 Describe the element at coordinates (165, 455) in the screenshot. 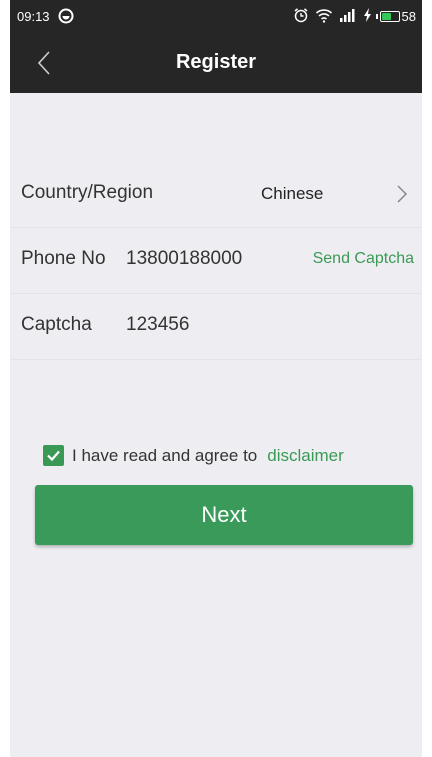

I see `agreement-text: I have read and agree to` at that location.